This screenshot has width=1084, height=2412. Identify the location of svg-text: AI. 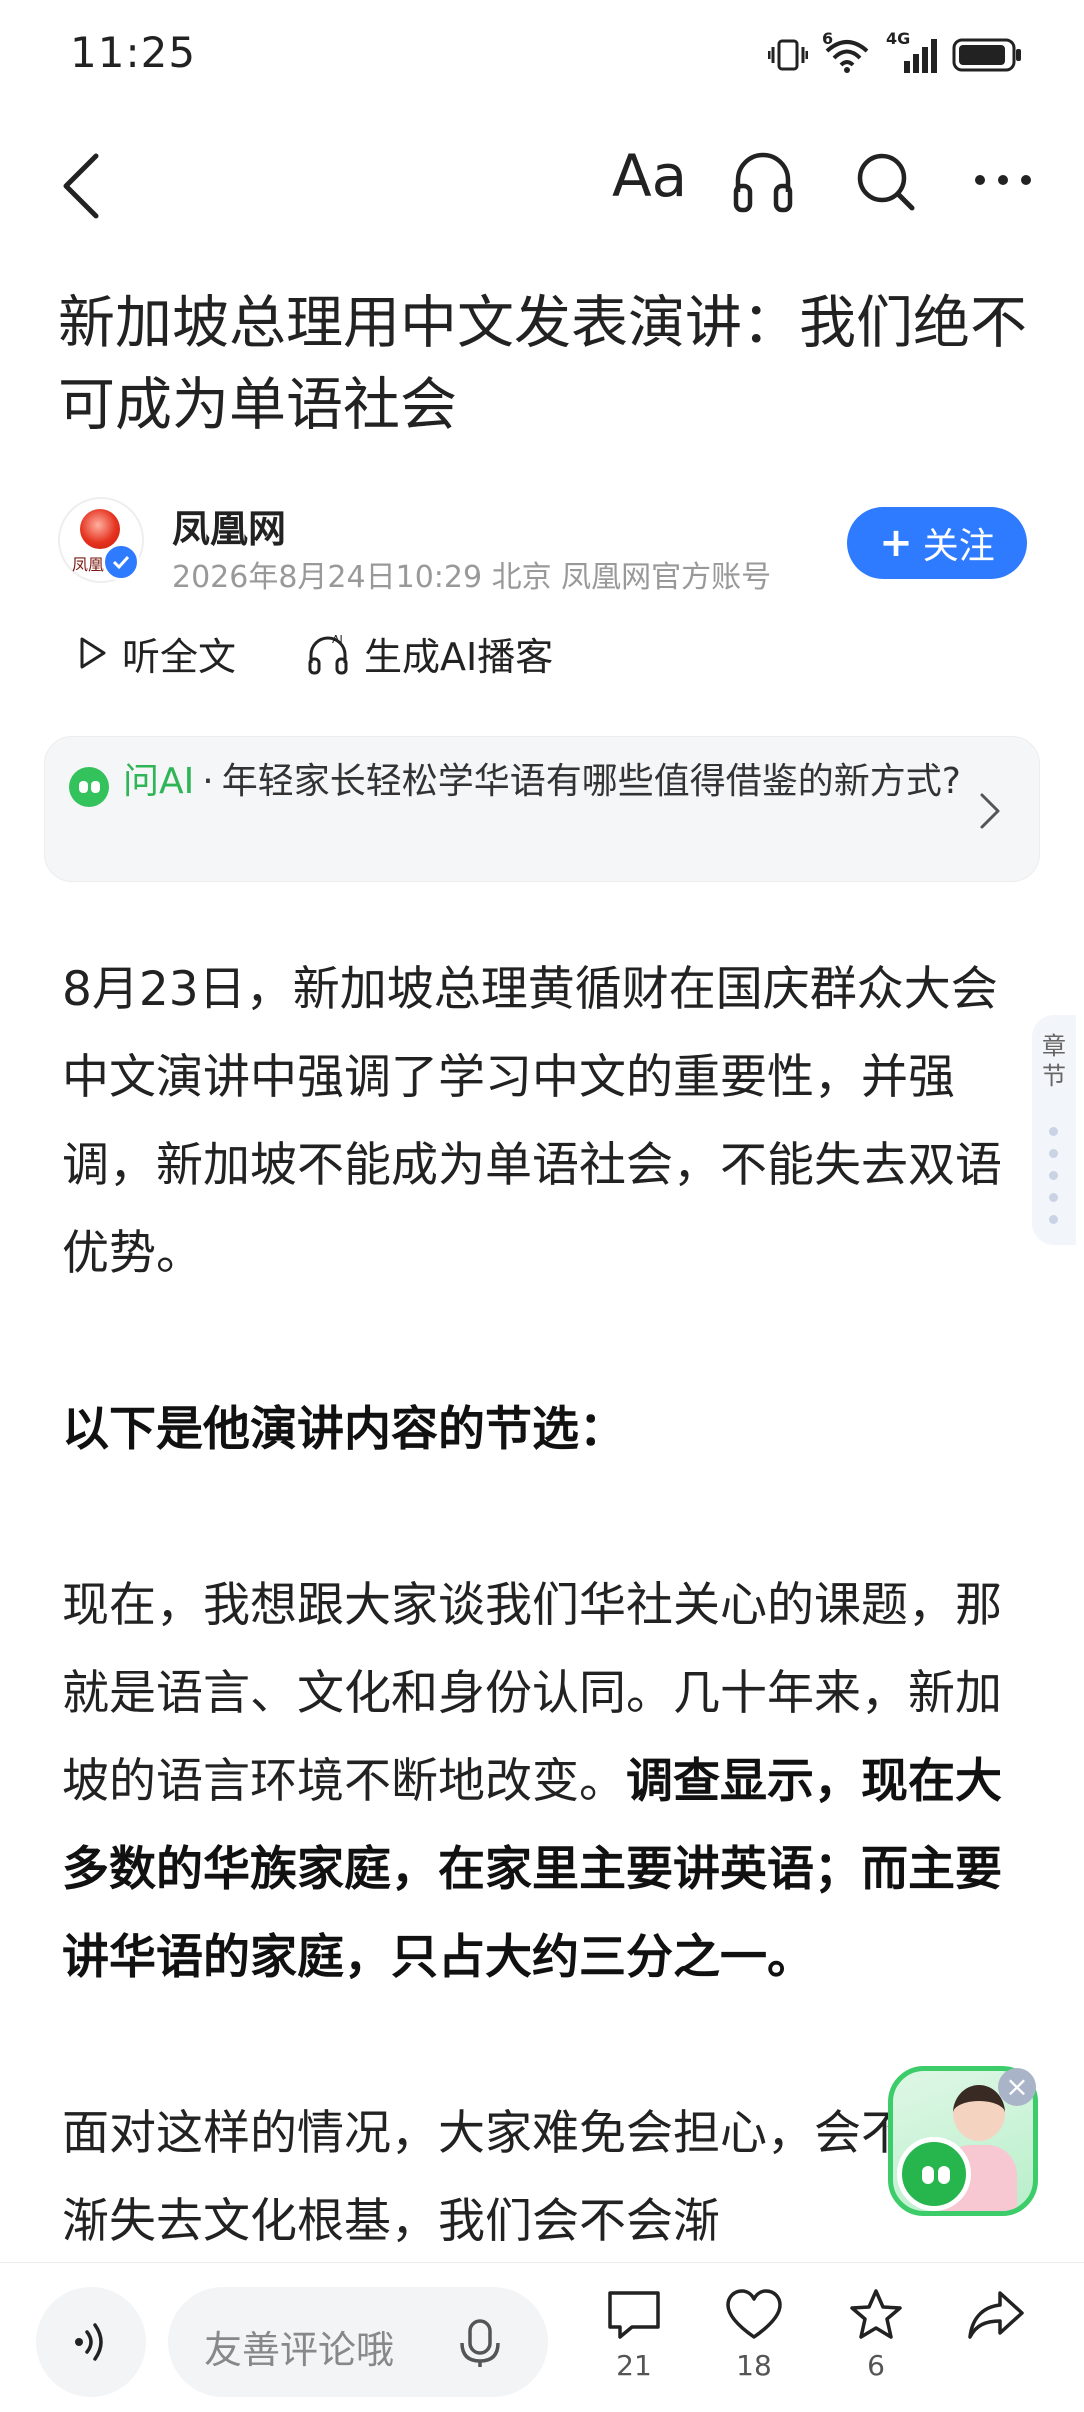
(337, 639).